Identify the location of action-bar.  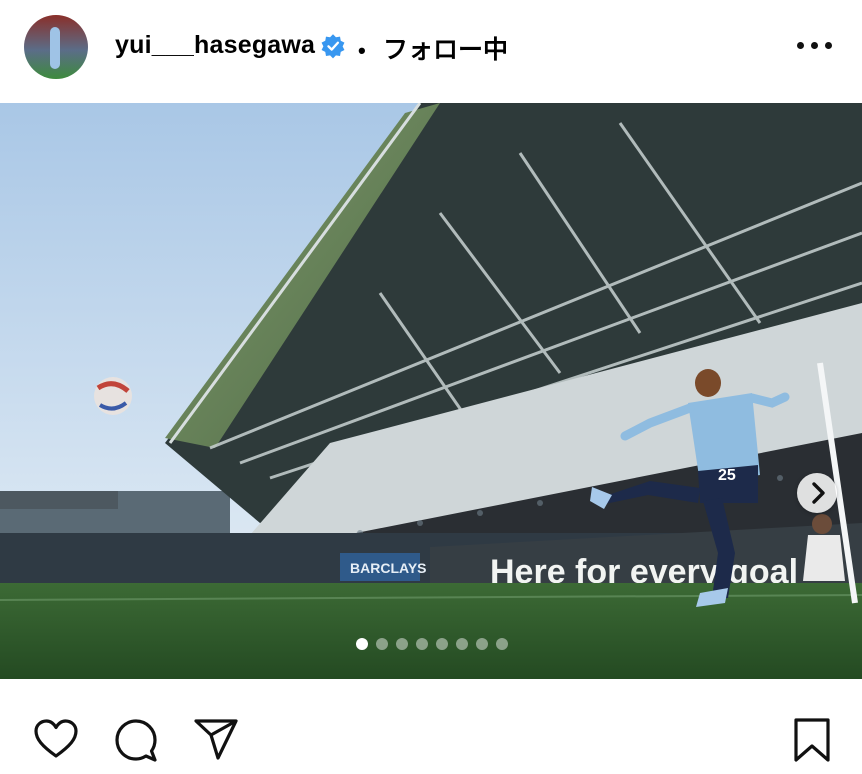
(431, 727).